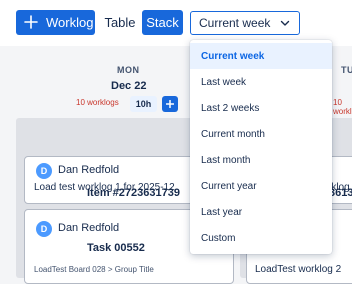  I want to click on view-table-button: Table, so click(120, 22).